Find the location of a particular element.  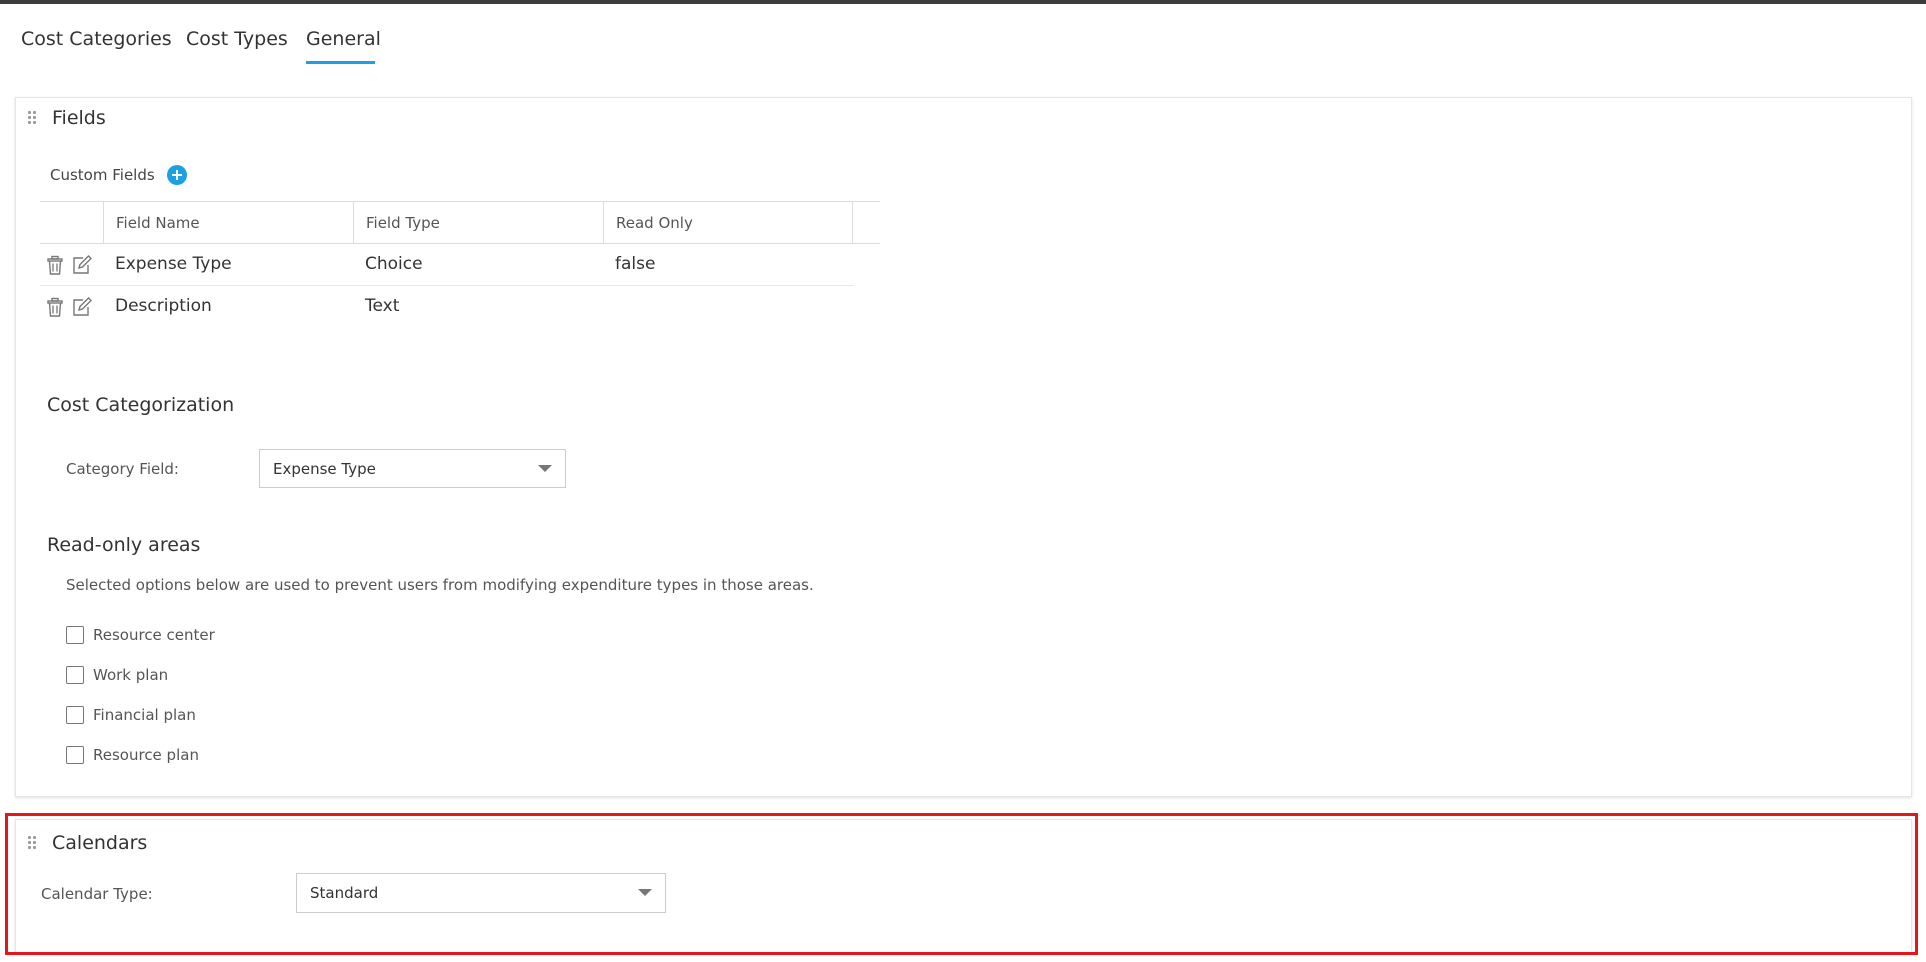

category-field-label: Category Field: is located at coordinates (122, 469).